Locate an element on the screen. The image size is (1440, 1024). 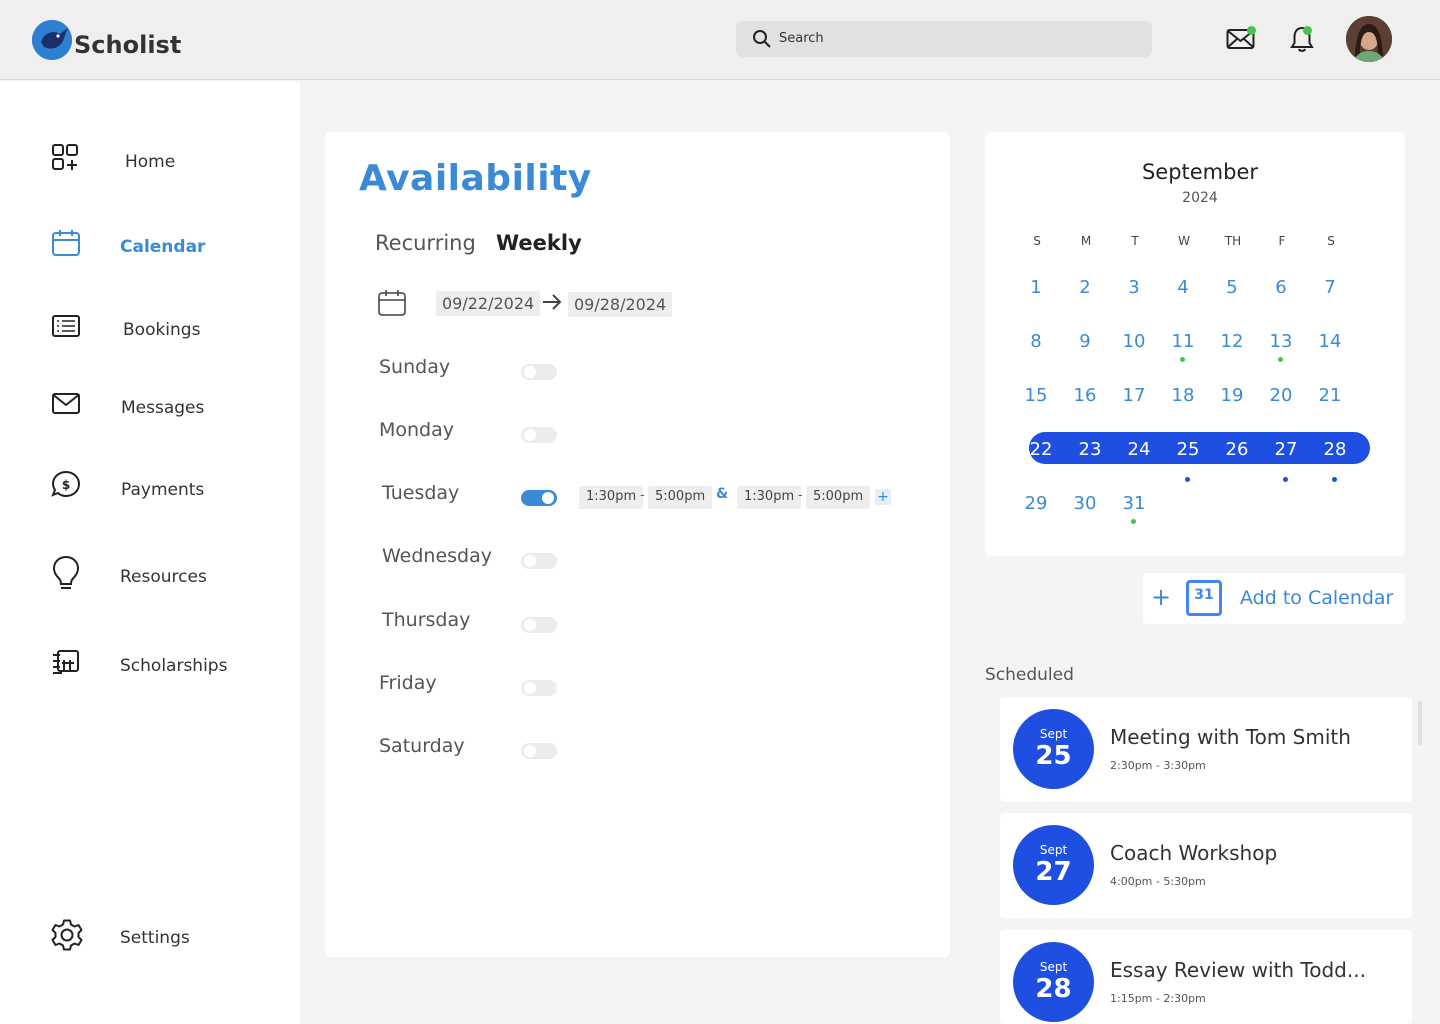
calendar-day: 23 is located at coordinates (1090, 449).